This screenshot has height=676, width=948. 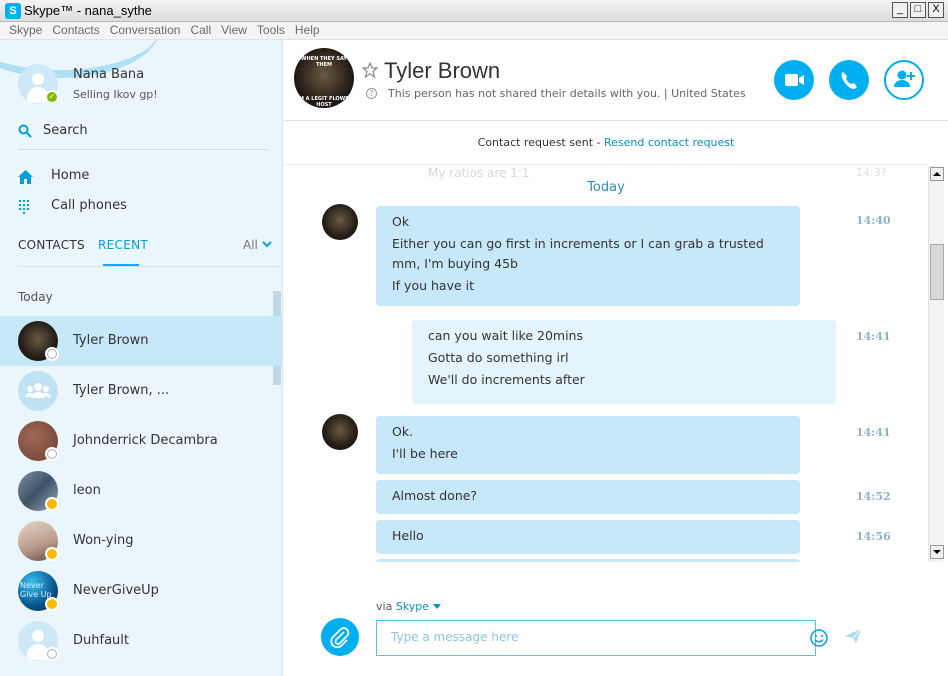 What do you see at coordinates (474, 11) in the screenshot?
I see `title-bar: S Skype™ - nana_sythe _ □ X` at bounding box center [474, 11].